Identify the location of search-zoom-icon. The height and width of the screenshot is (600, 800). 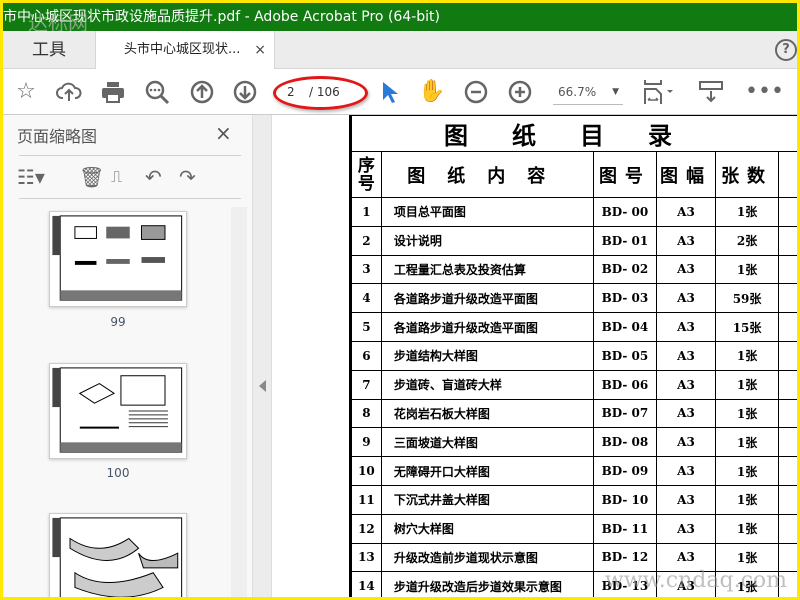
(157, 92).